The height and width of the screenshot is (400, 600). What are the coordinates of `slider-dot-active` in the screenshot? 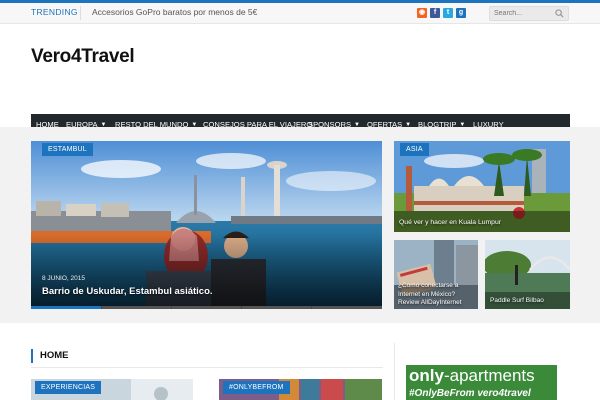 It's located at (66, 307).